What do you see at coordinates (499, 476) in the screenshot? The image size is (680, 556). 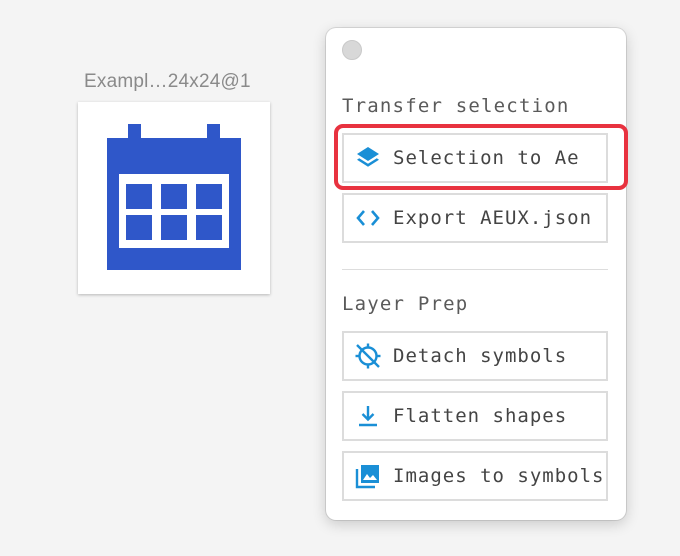 I see `images-to-symbols-label: Images to symbols` at bounding box center [499, 476].